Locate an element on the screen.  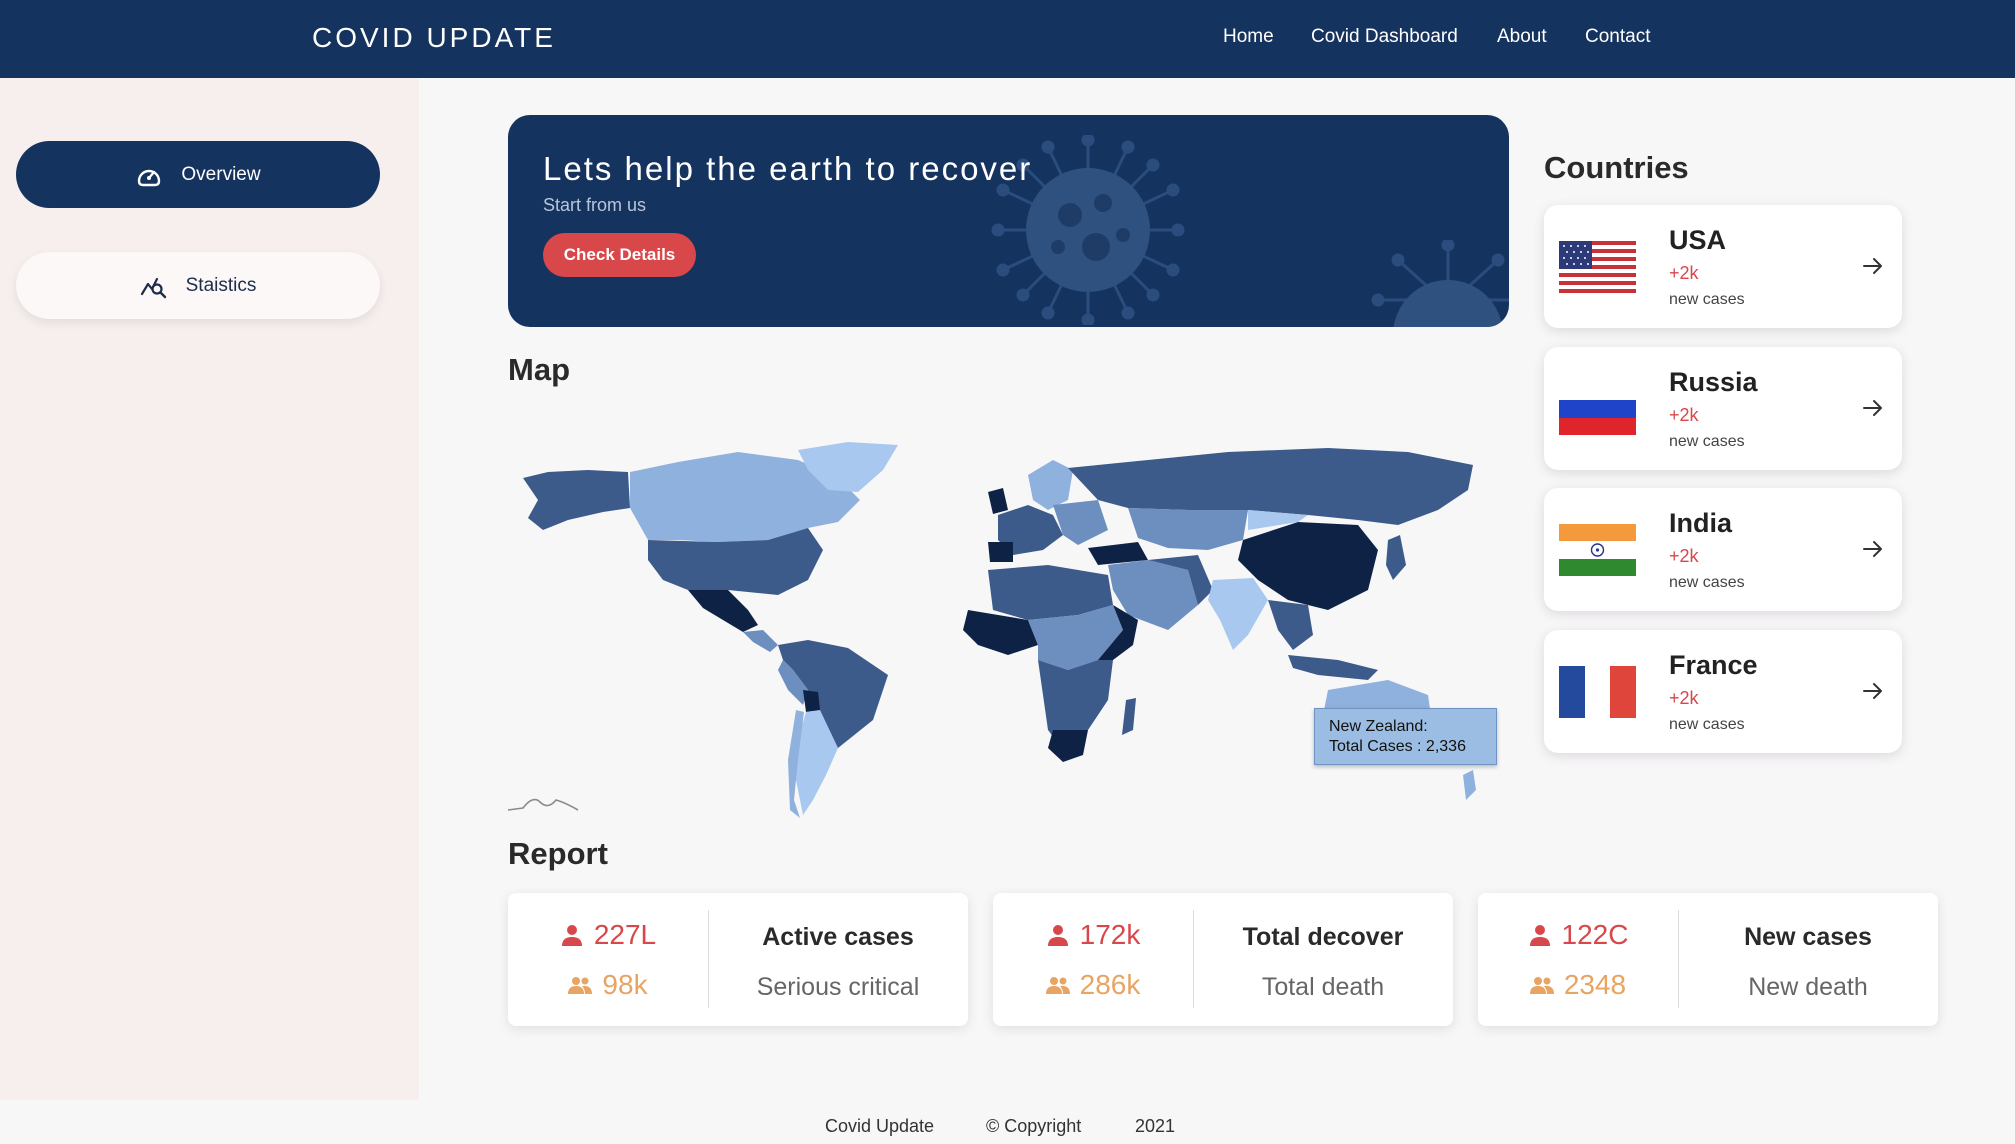
map-tooltip: New Zealand: Total Cases : 2,336 is located at coordinates (1405, 736).